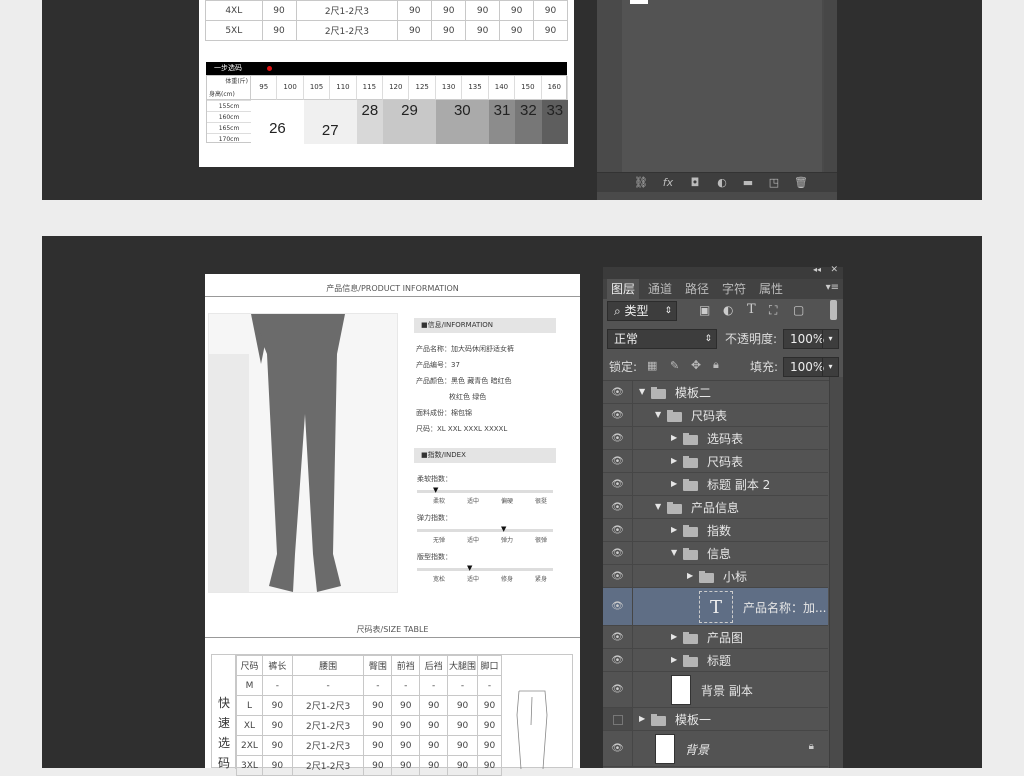 This screenshot has height=776, width=1024. Describe the element at coordinates (696, 365) in the screenshot. I see `lock-position-icon: ✥` at that location.